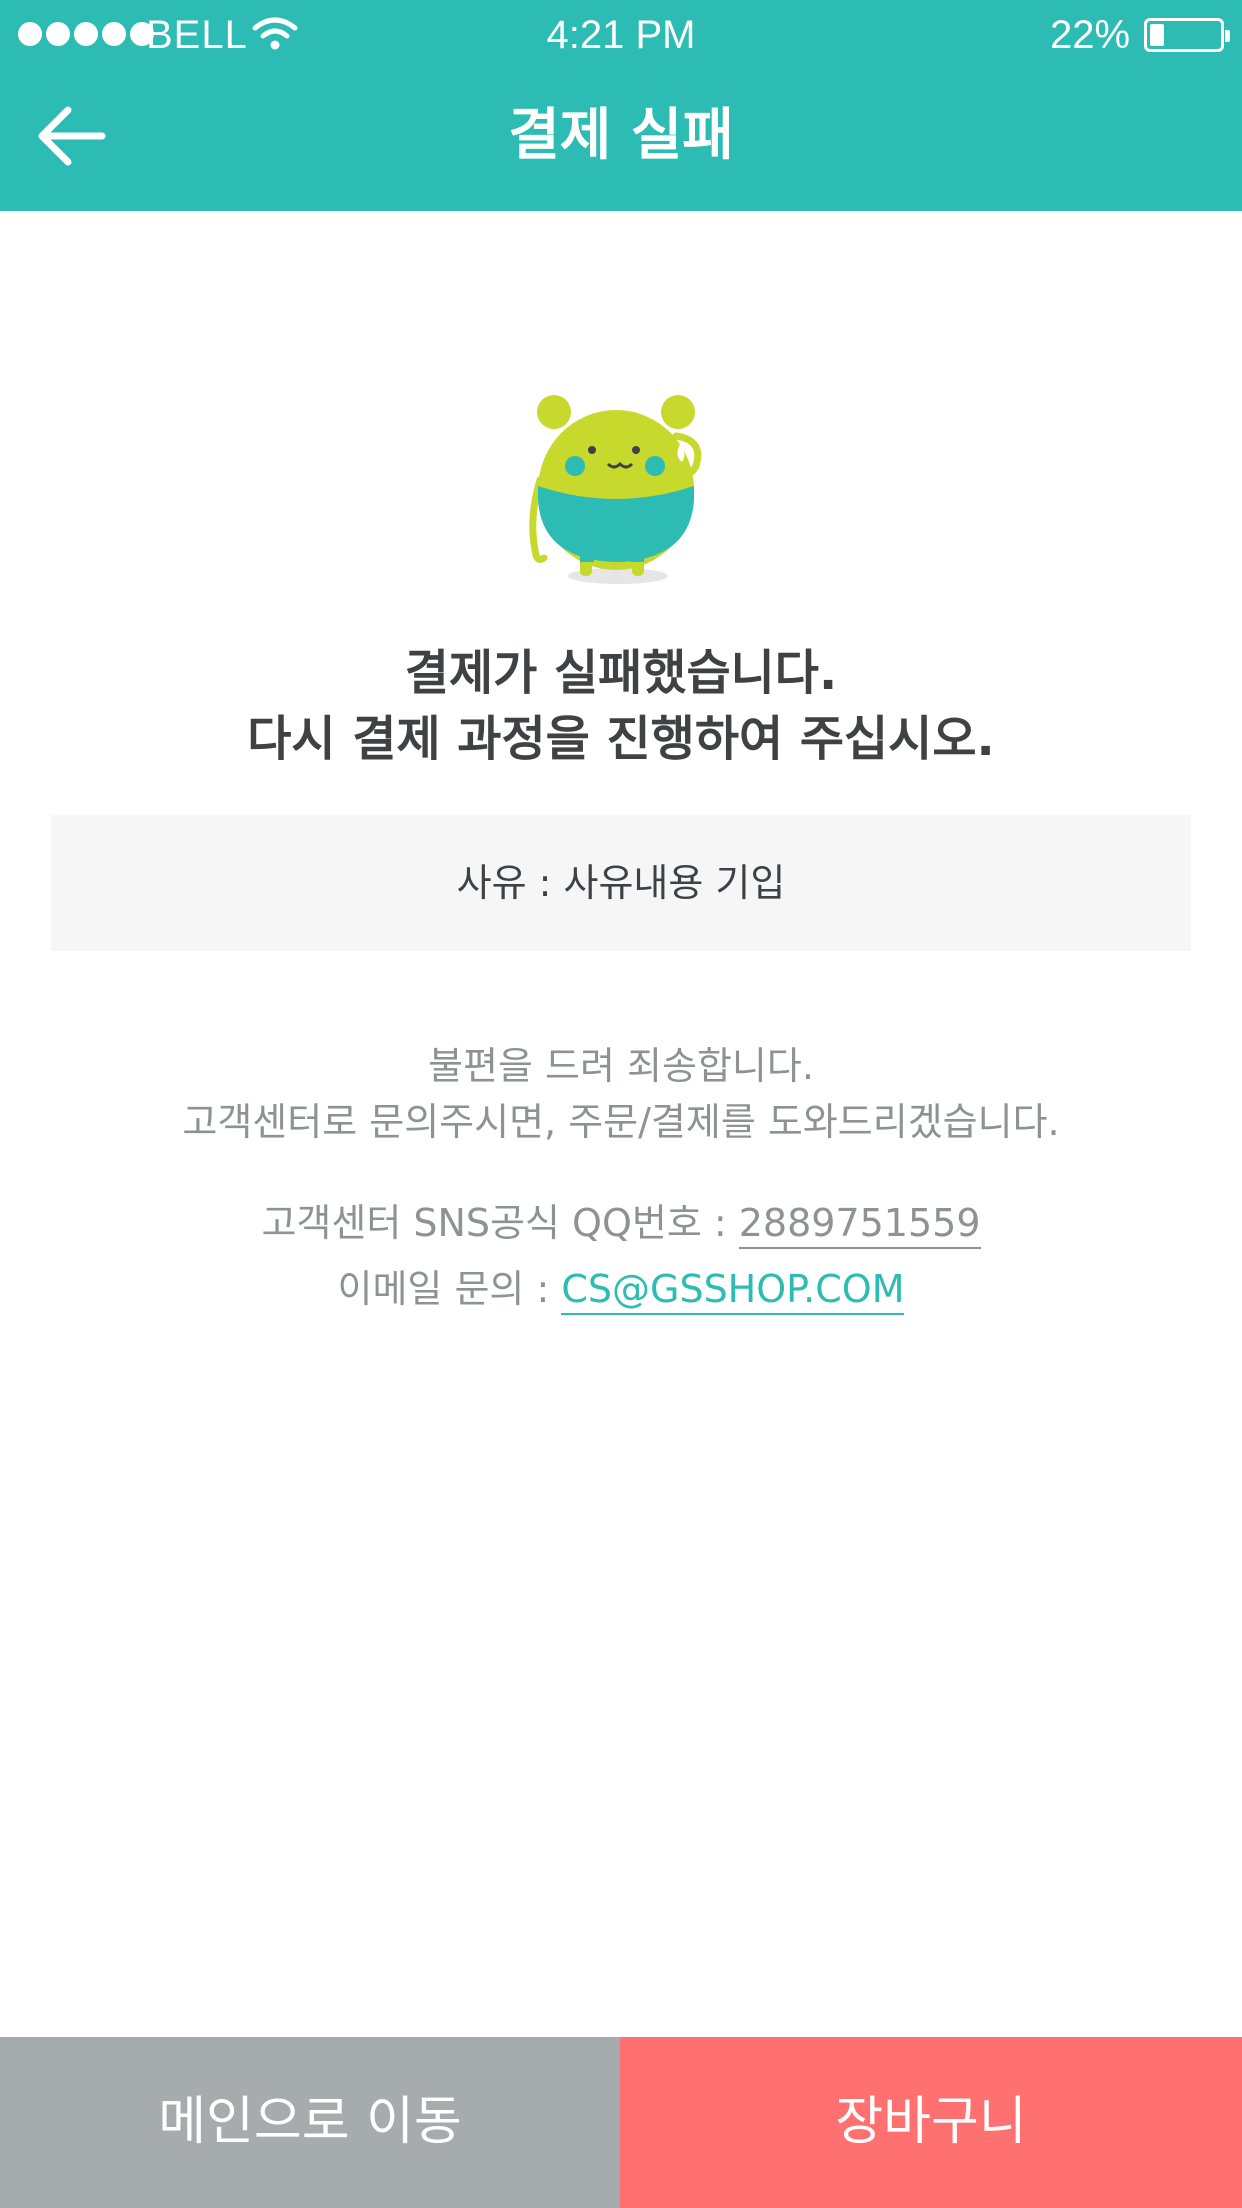 The image size is (1242, 2208). Describe the element at coordinates (621, 35) in the screenshot. I see `status-bar: BELL 4:21 PM 22%` at that location.